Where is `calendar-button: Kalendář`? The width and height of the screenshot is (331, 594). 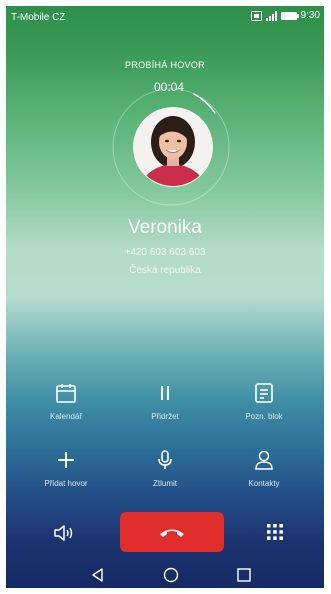
calendar-button: Kalendář is located at coordinates (66, 401).